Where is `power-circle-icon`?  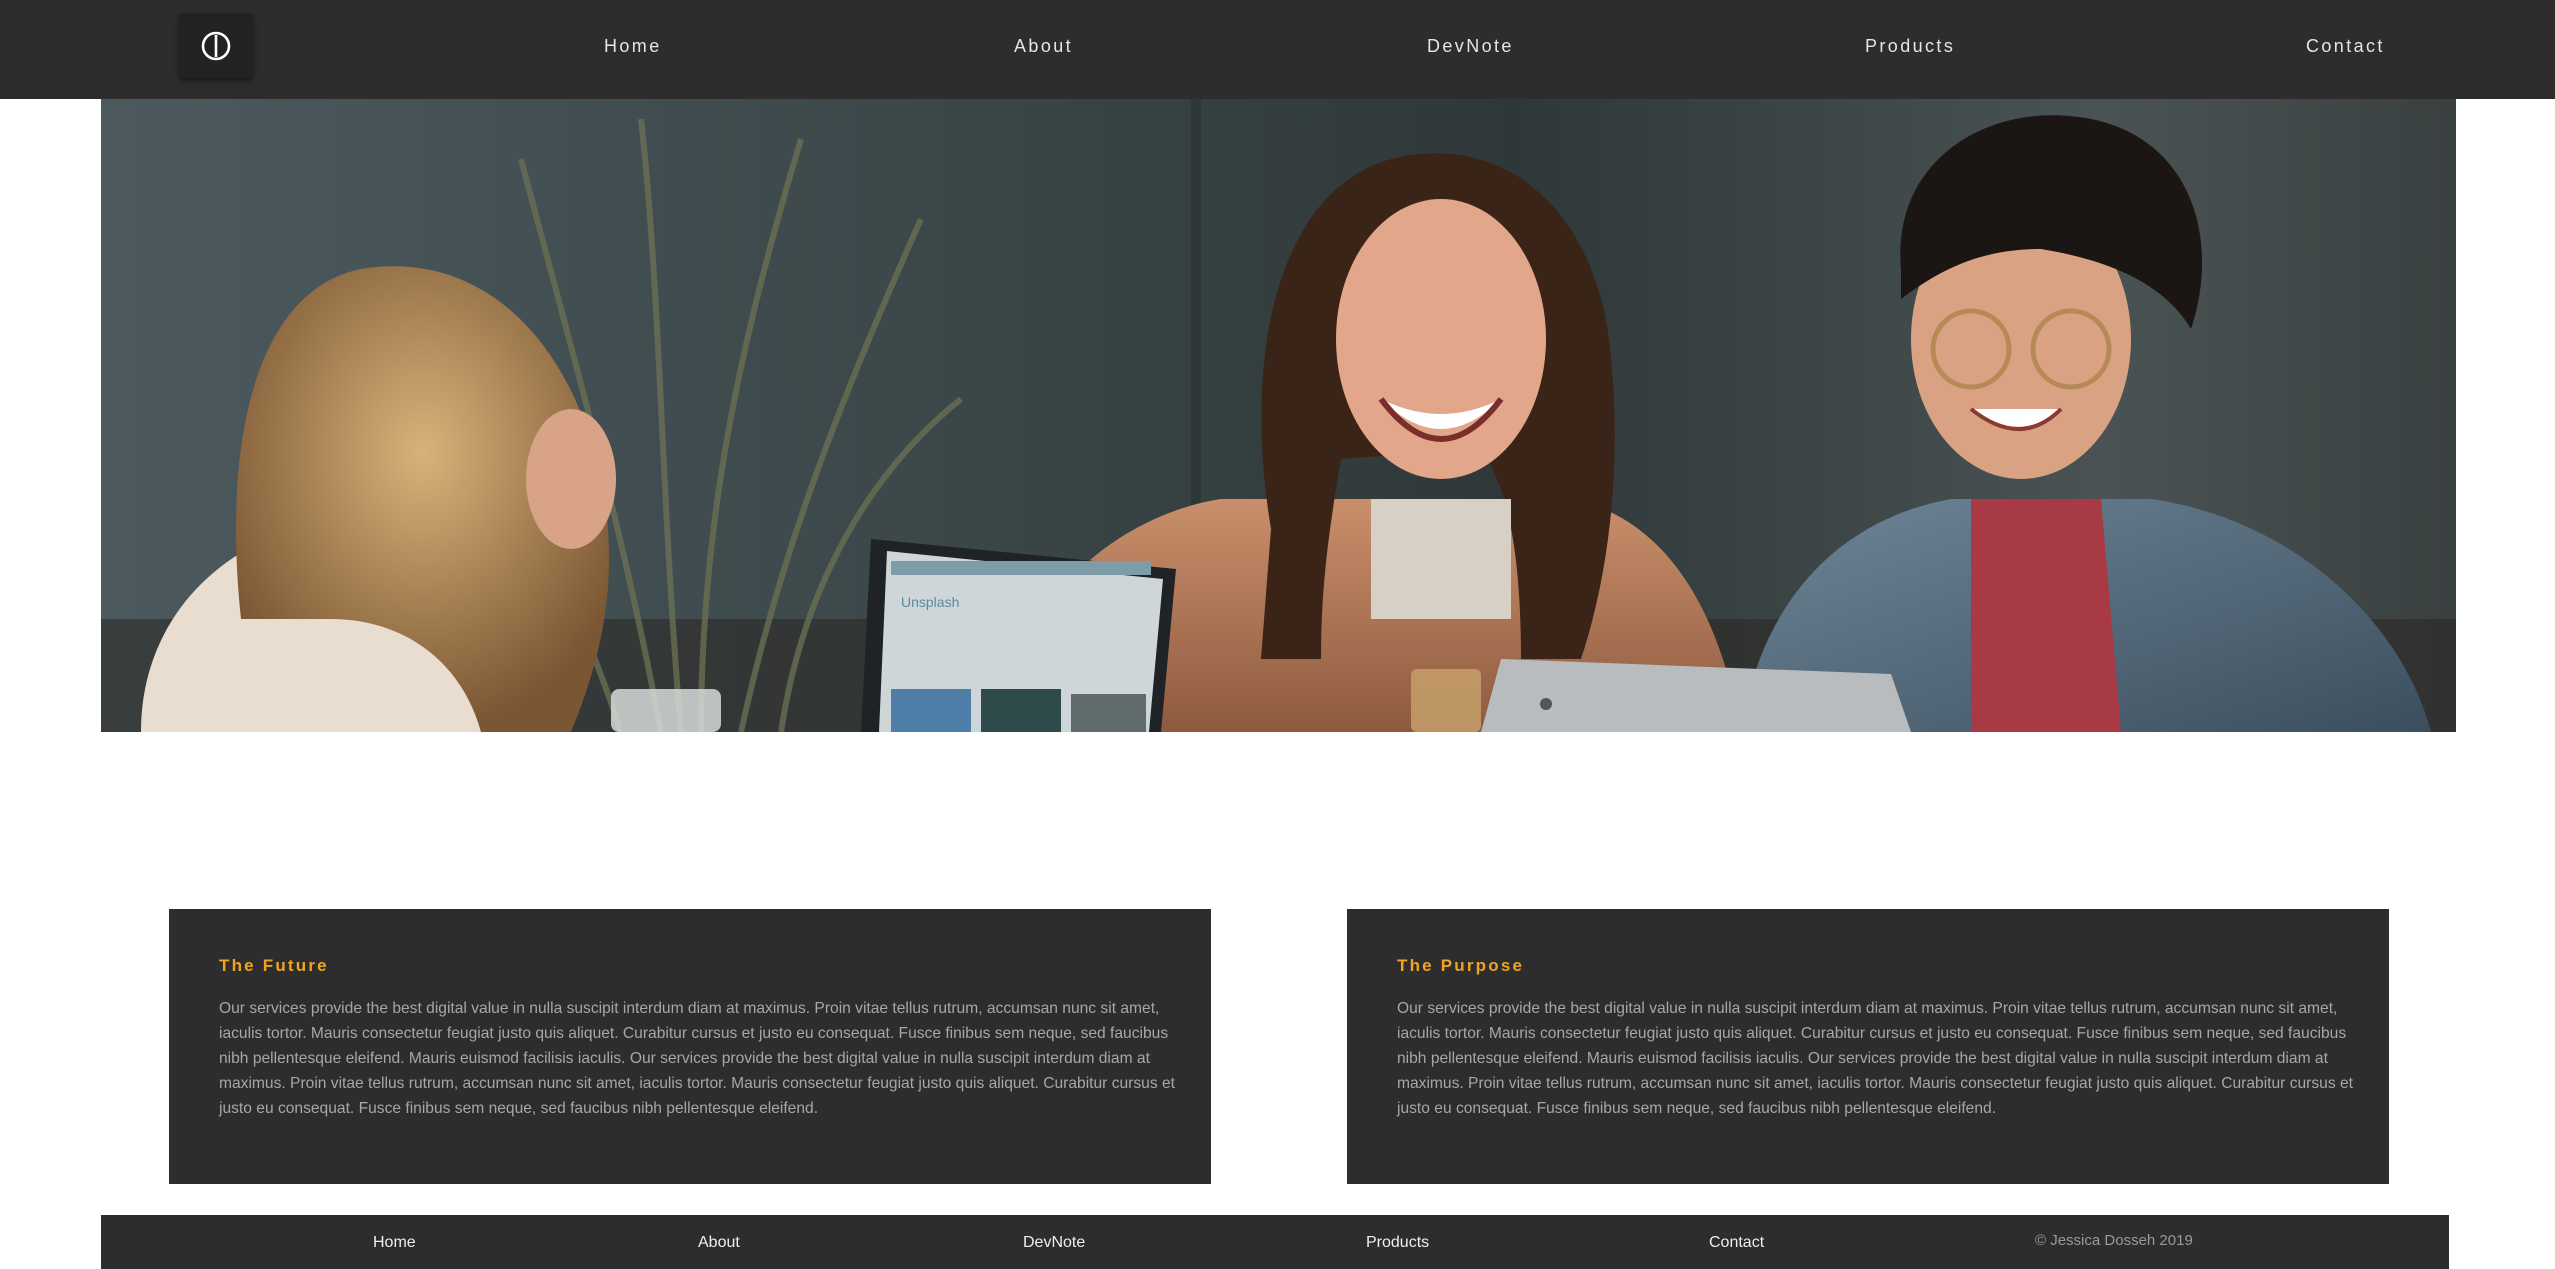
power-circle-icon is located at coordinates (216, 46).